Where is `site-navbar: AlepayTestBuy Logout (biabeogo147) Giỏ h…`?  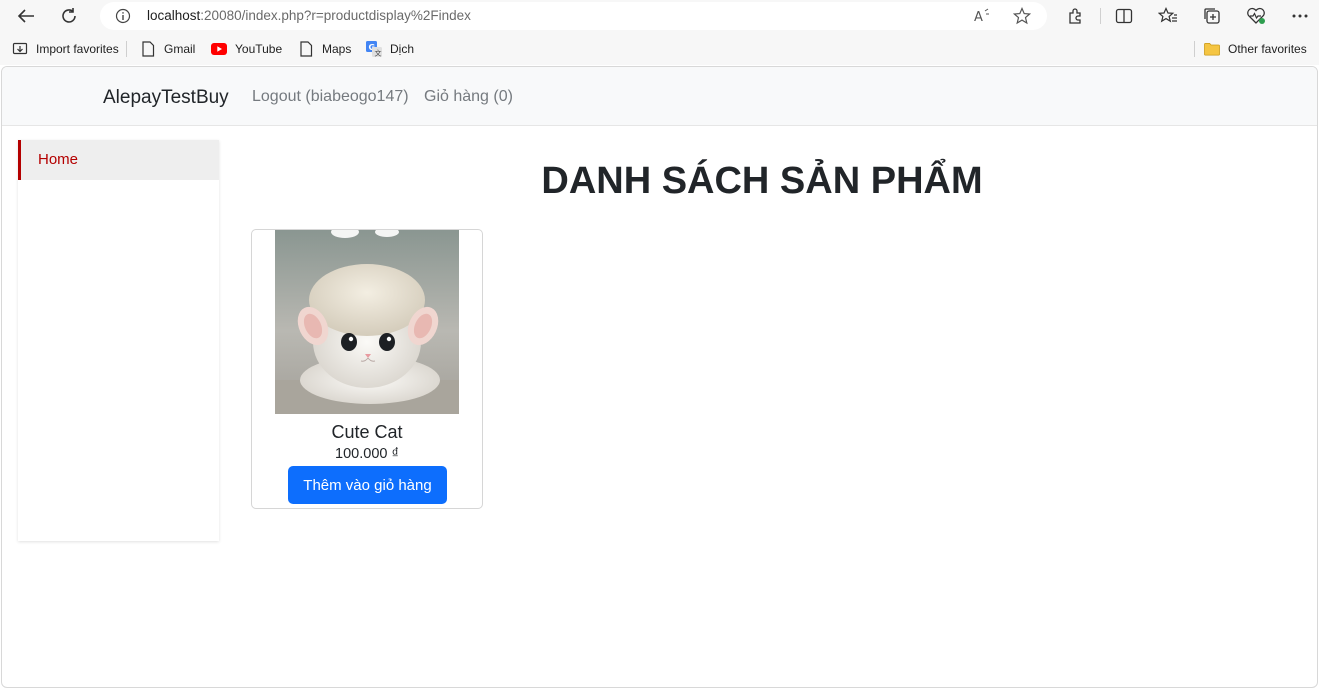 site-navbar: AlepayTestBuy Logout (biabeogo147) Giỏ h… is located at coordinates (659, 96).